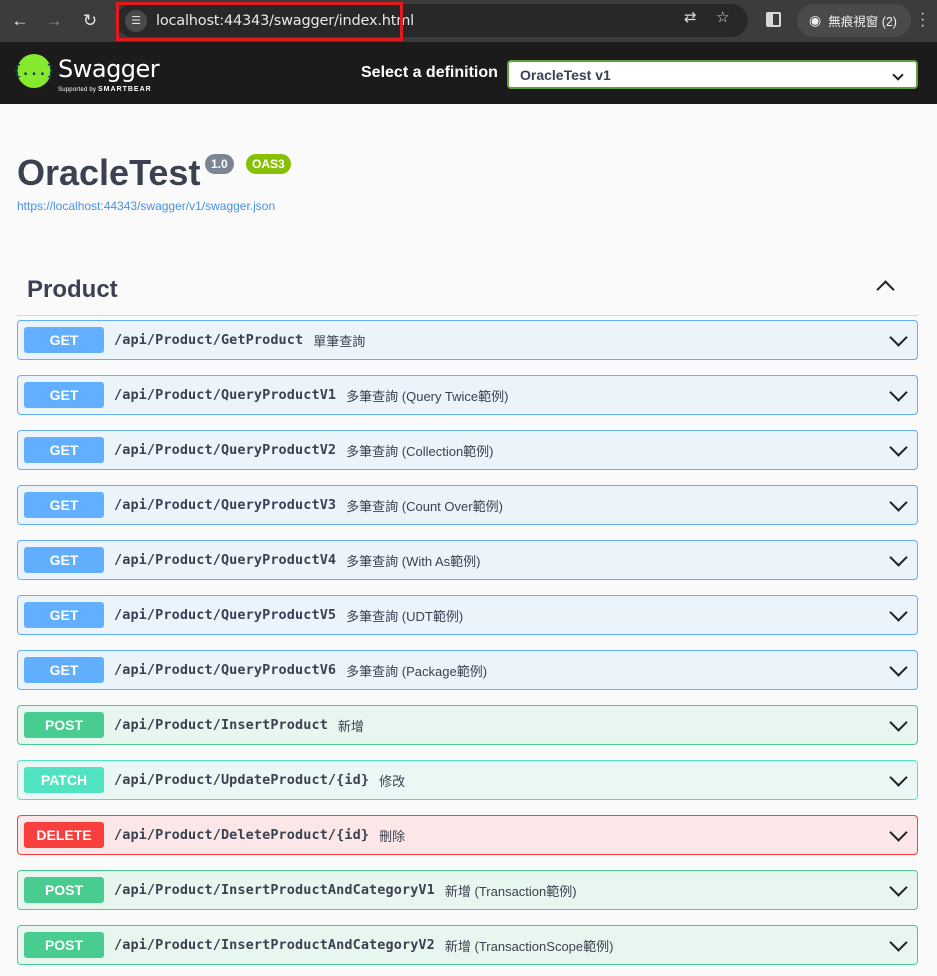 This screenshot has width=937, height=976. Describe the element at coordinates (420, 451) in the screenshot. I see `operation-summary: 多筆查詢 (Collection範例)` at that location.